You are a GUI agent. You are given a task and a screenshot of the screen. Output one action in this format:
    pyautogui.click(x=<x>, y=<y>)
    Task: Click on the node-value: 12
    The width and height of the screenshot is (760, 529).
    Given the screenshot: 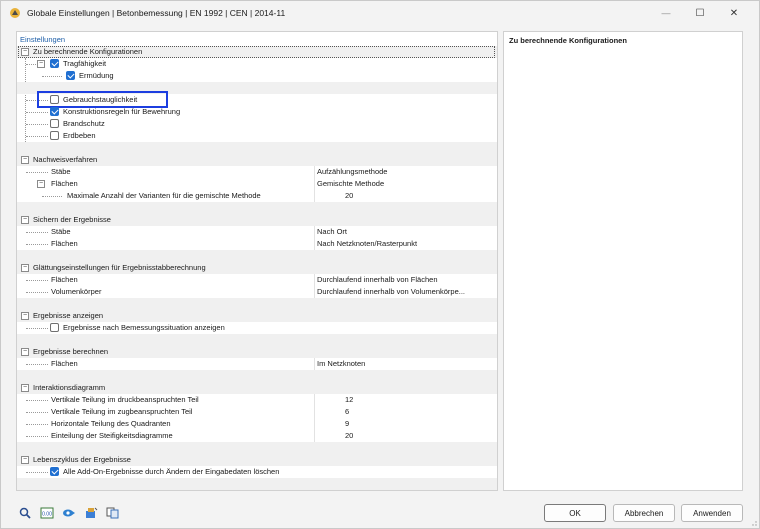 What is the action you would take?
    pyautogui.click(x=349, y=400)
    